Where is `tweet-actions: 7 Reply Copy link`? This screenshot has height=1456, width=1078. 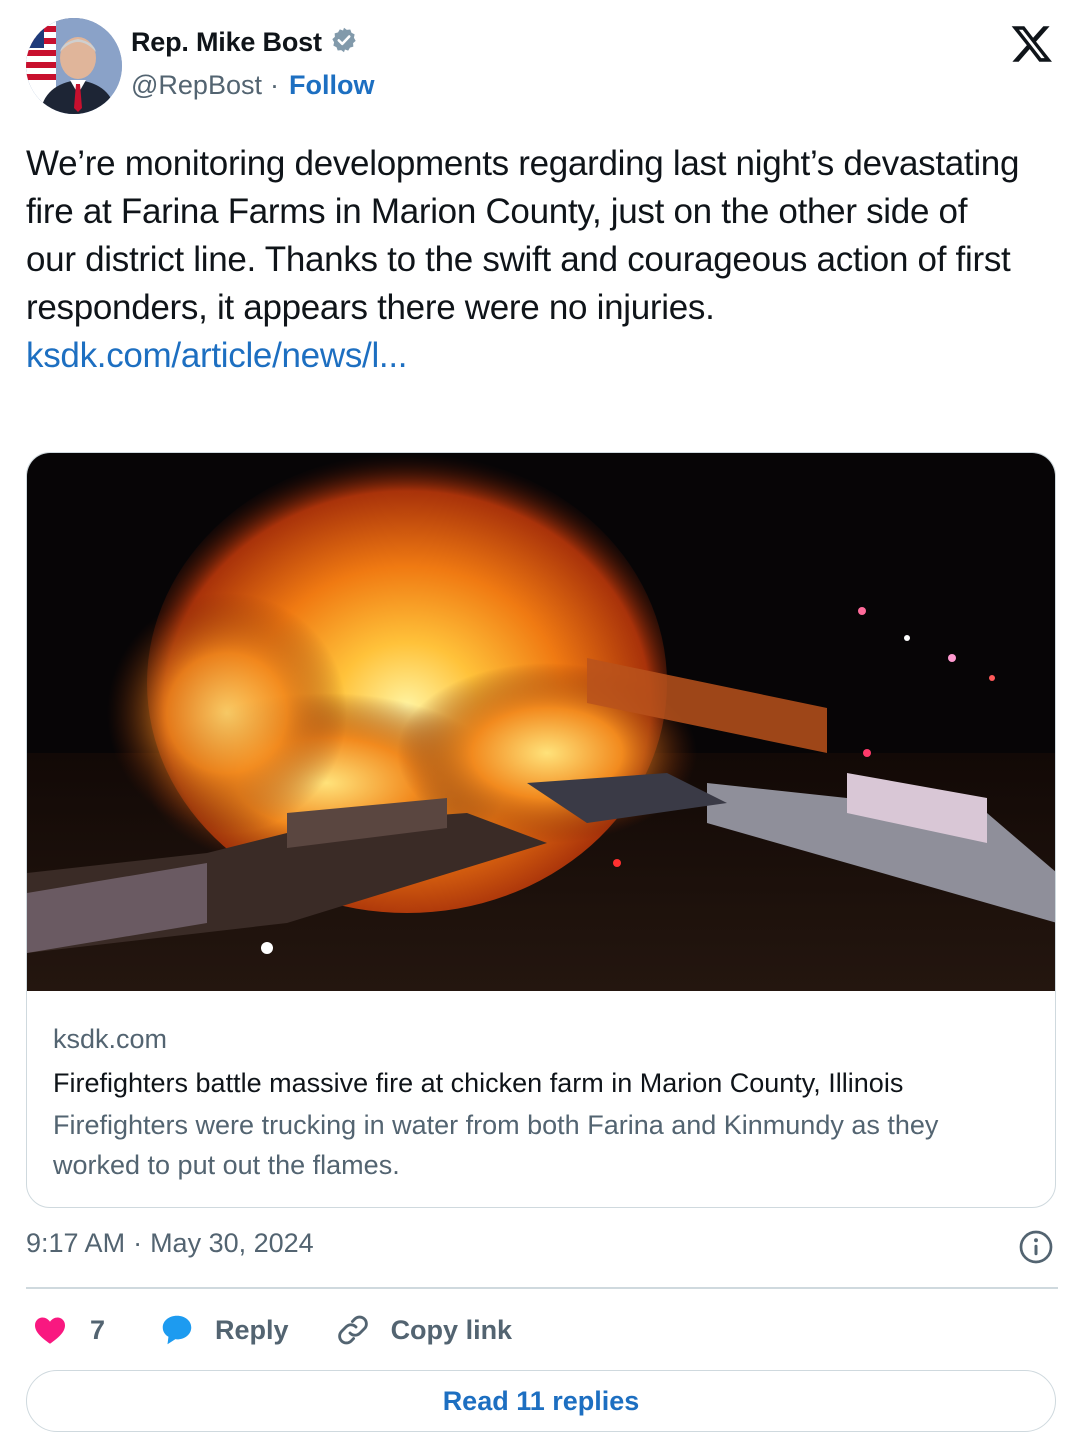 tweet-actions: 7 Reply Copy link is located at coordinates (272, 1330).